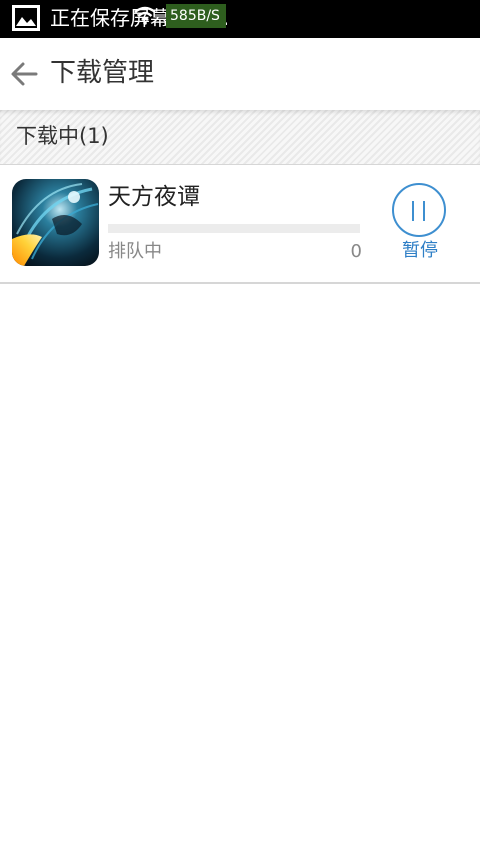 The image size is (480, 854). Describe the element at coordinates (24, 74) in the screenshot. I see `back-arrow-icon` at that location.